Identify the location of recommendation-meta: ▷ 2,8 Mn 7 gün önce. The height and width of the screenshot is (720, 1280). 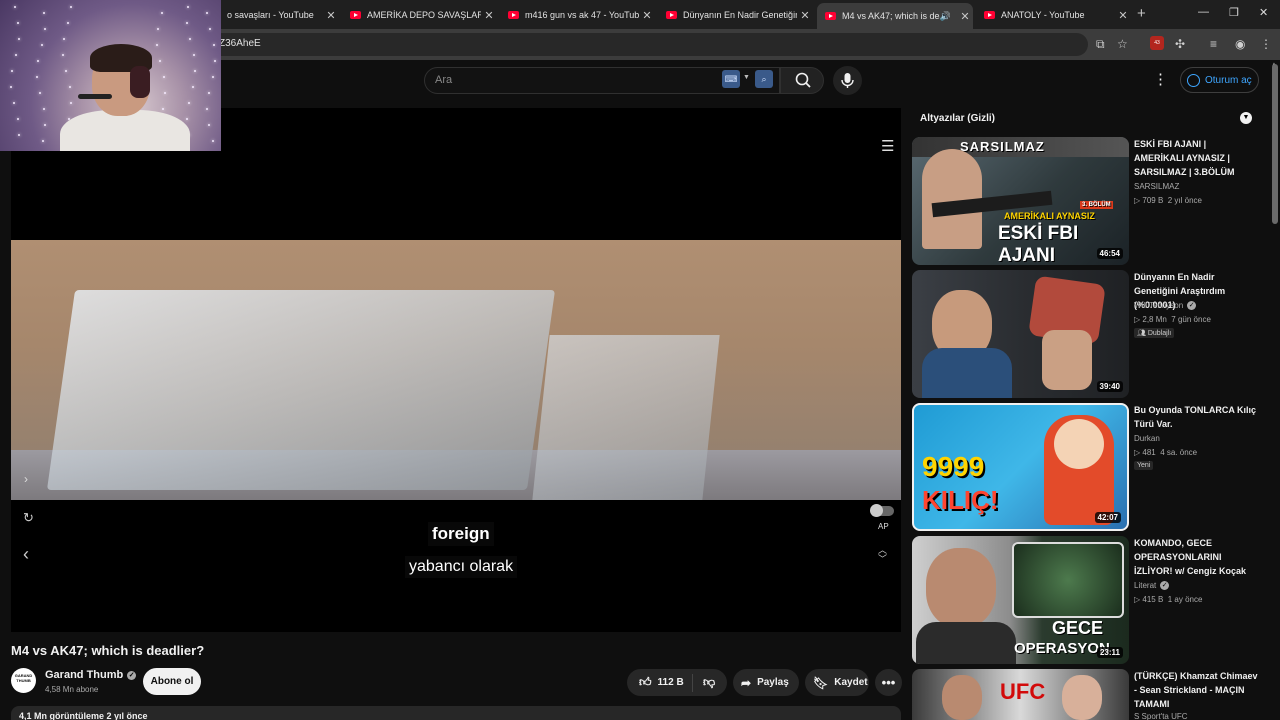
(1172, 319).